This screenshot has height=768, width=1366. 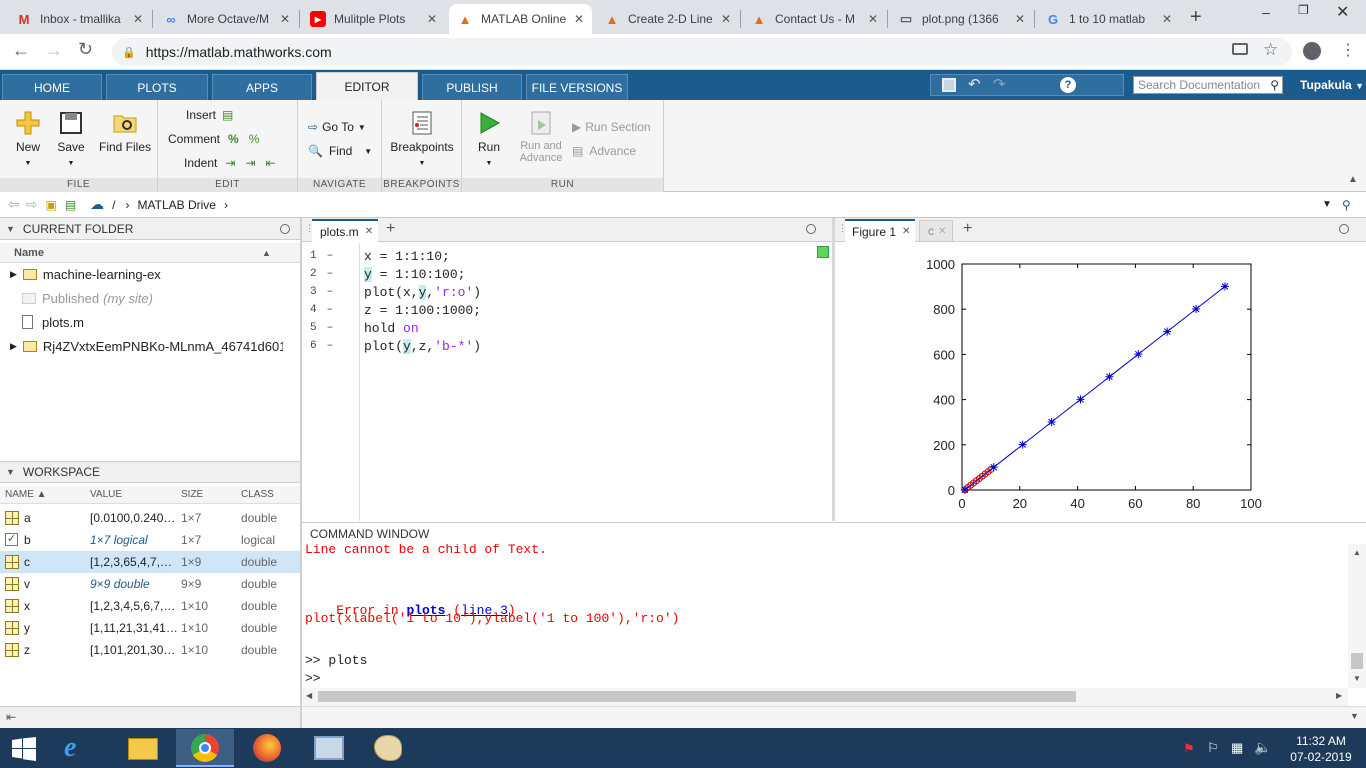 I want to click on scroll-down-icon: ▼, so click(x=1357, y=678).